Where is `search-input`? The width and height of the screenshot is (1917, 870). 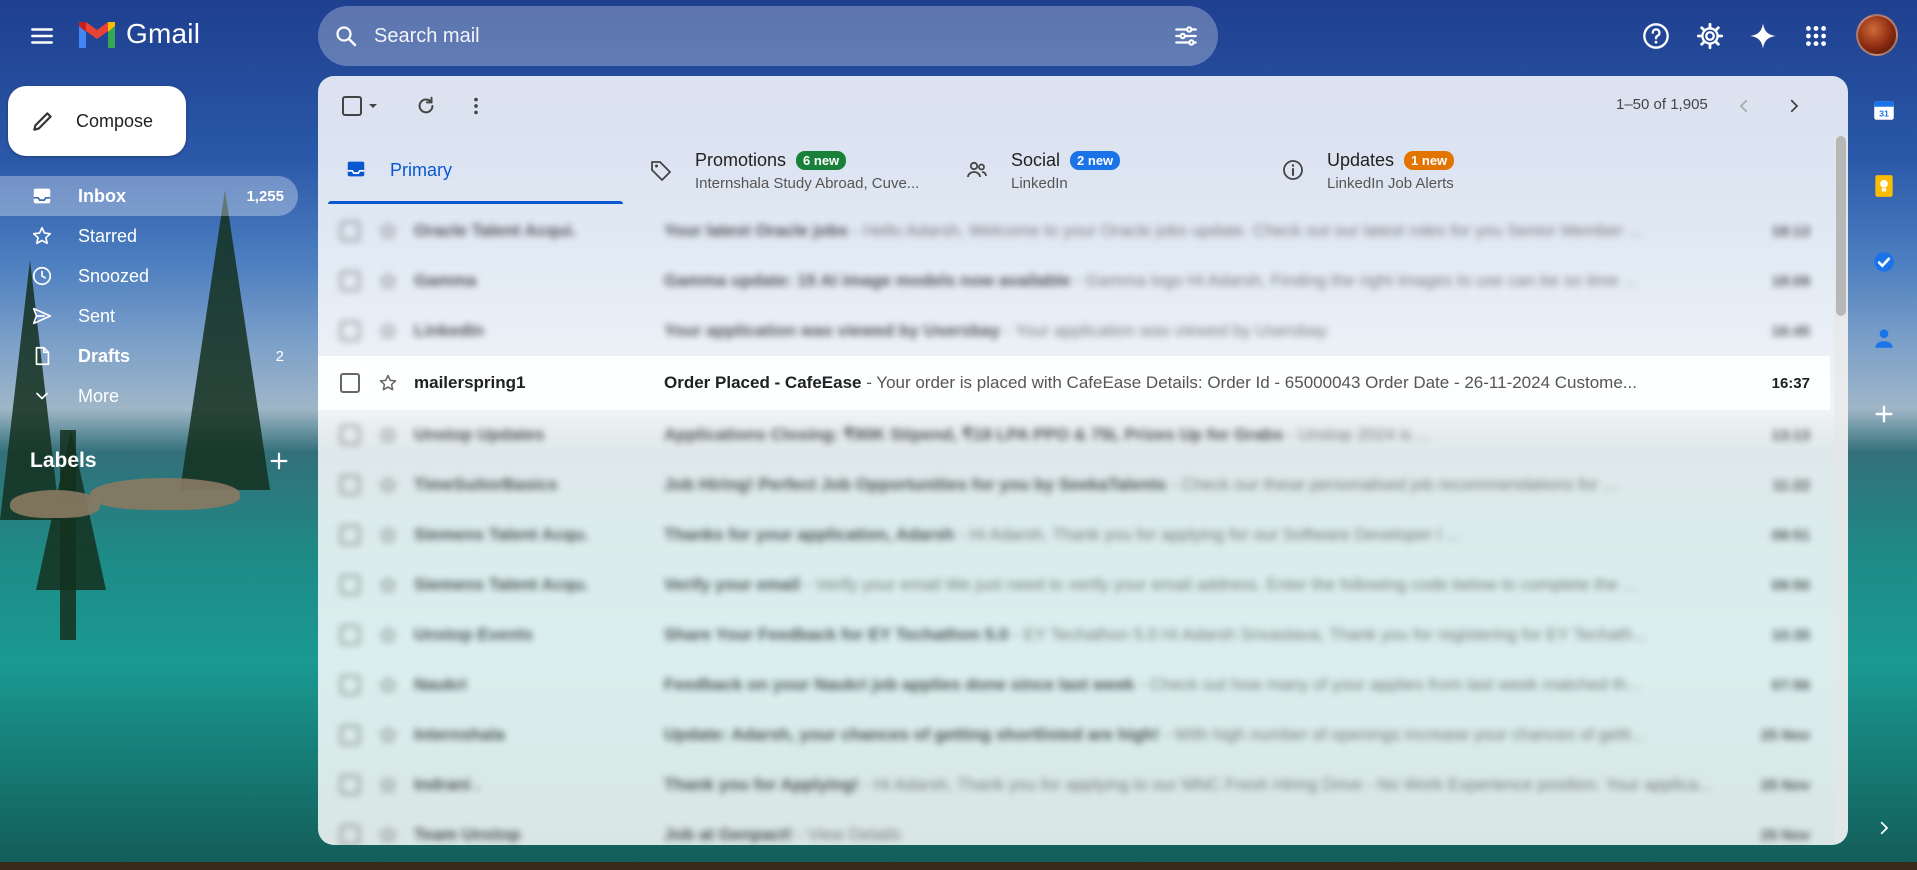
search-input is located at coordinates (764, 36).